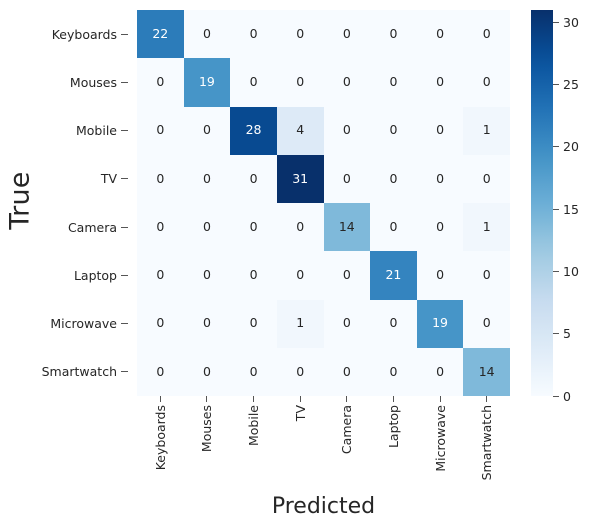  I want to click on heatmap-cell: 28, so click(253, 130).